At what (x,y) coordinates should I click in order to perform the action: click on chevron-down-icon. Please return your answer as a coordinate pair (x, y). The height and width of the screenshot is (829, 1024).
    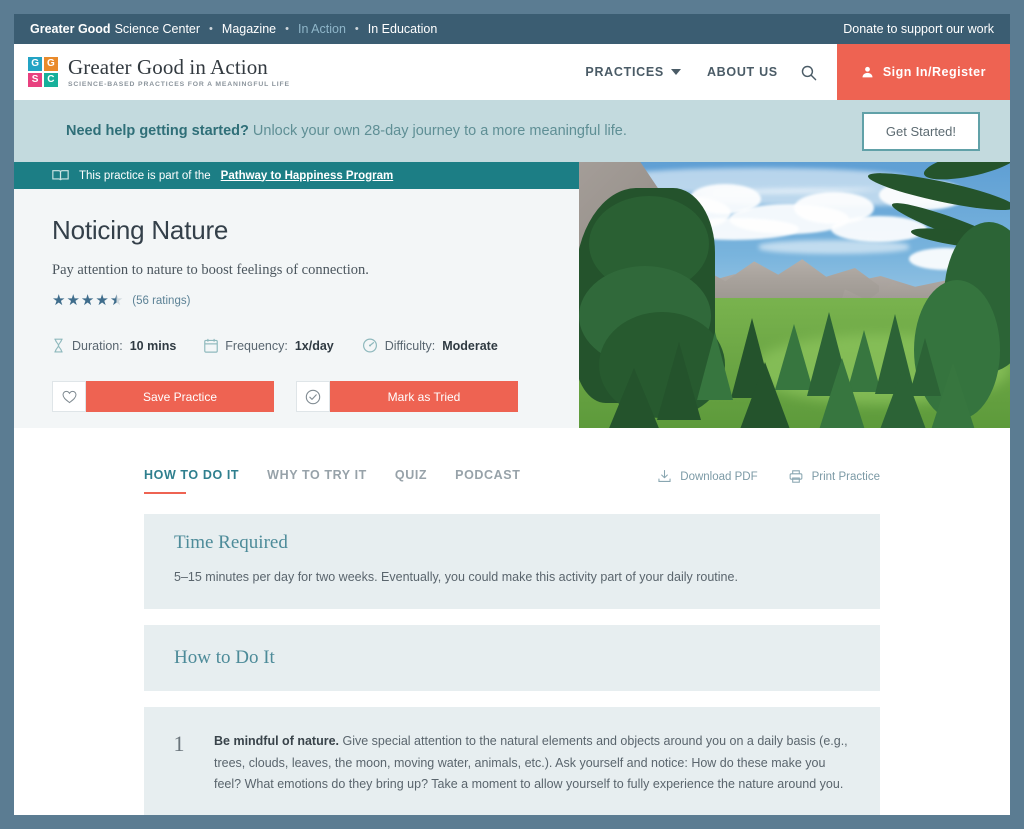
    Looking at the image, I should click on (675, 72).